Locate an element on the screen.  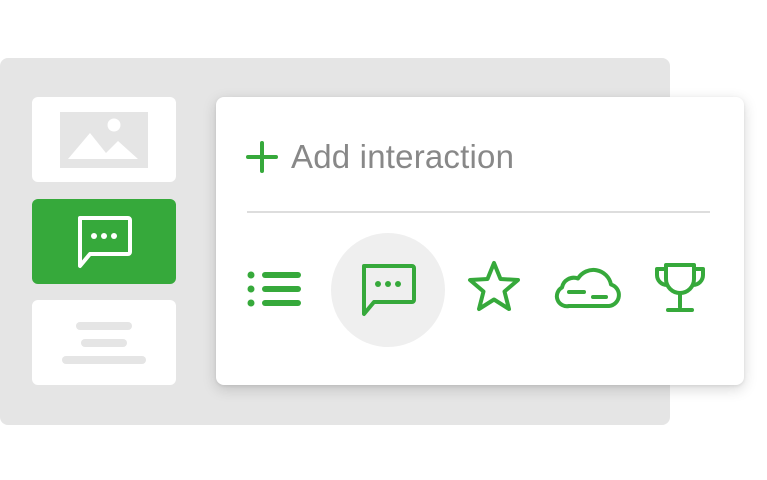
cloud-icon is located at coordinates (587, 288).